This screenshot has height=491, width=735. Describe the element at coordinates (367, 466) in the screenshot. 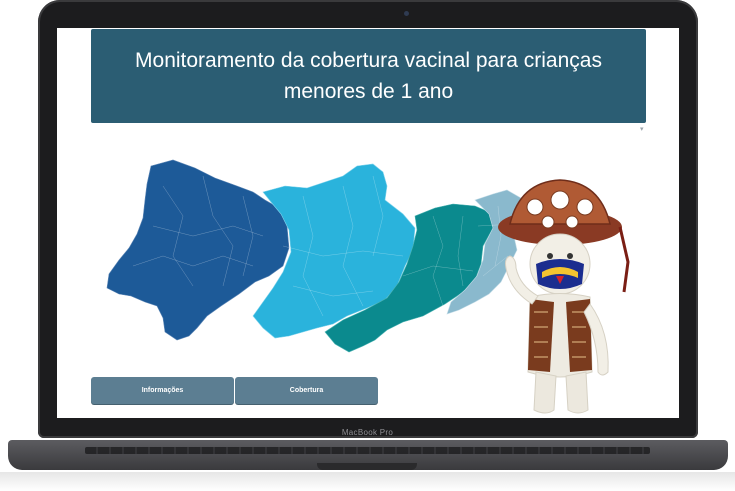

I see `laptop-notch` at that location.